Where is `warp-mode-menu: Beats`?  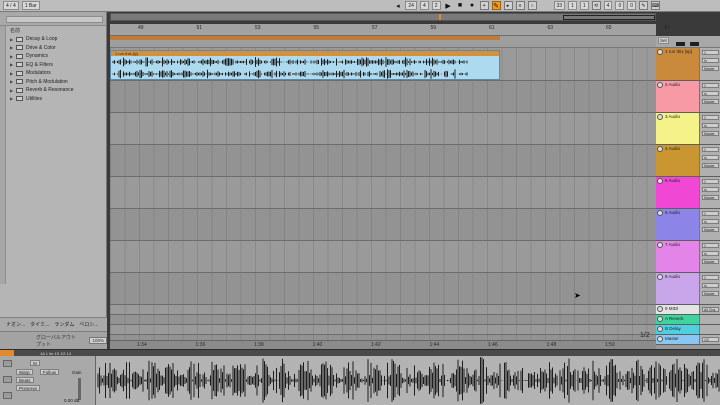
warp-mode-menu: Beats is located at coordinates (25, 380).